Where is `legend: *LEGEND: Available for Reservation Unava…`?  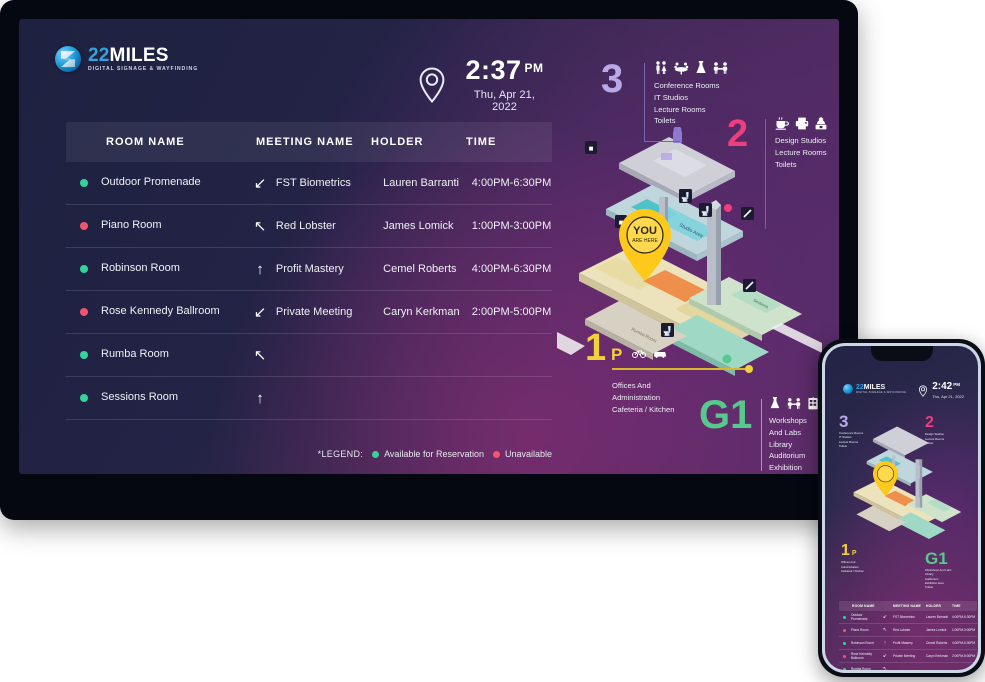
legend: *LEGEND: Available for Reservation Unava… is located at coordinates (309, 454).